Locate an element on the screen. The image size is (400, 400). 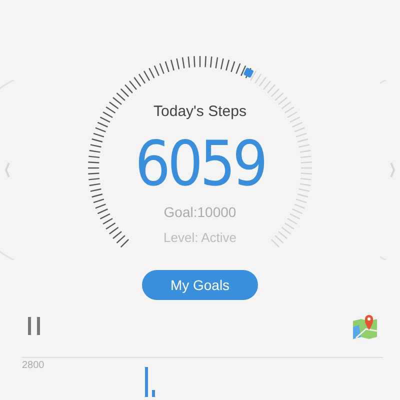
step-count: 6059 is located at coordinates (200, 164).